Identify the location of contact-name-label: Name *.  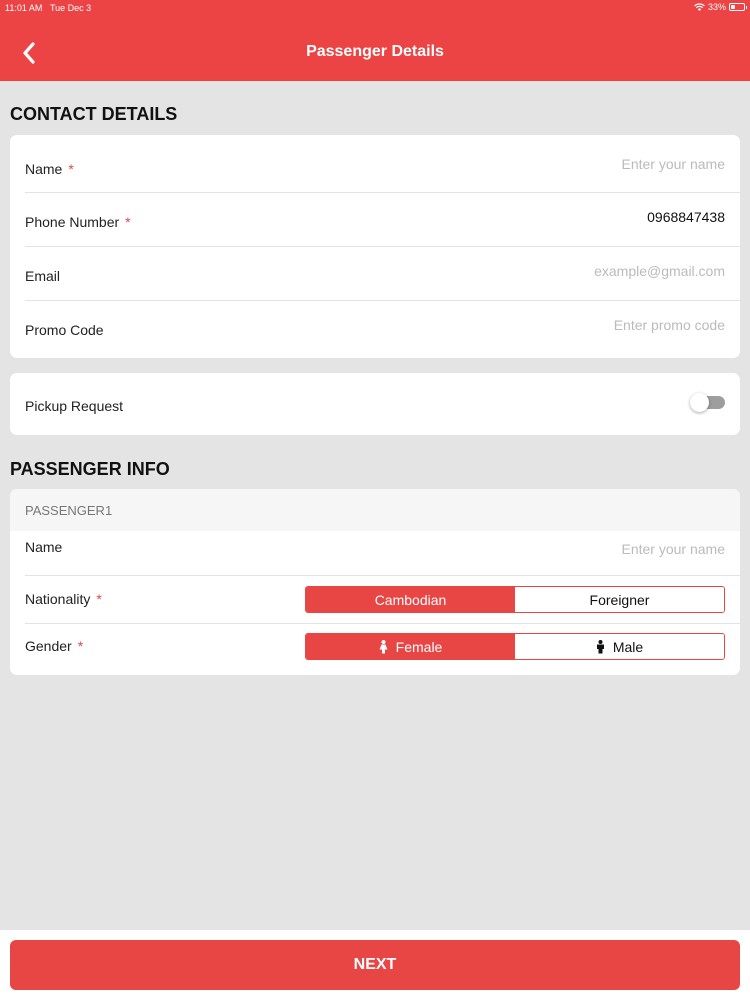
(49, 169).